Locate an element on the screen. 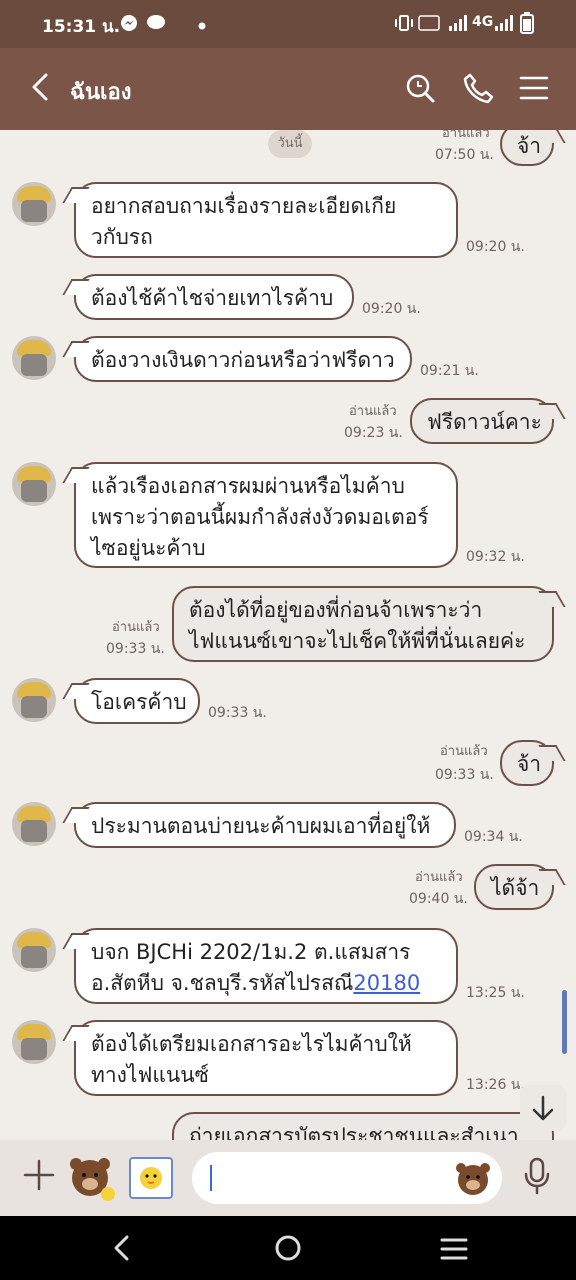 The width and height of the screenshot is (576, 1280). plus-icon is located at coordinates (39, 1175).